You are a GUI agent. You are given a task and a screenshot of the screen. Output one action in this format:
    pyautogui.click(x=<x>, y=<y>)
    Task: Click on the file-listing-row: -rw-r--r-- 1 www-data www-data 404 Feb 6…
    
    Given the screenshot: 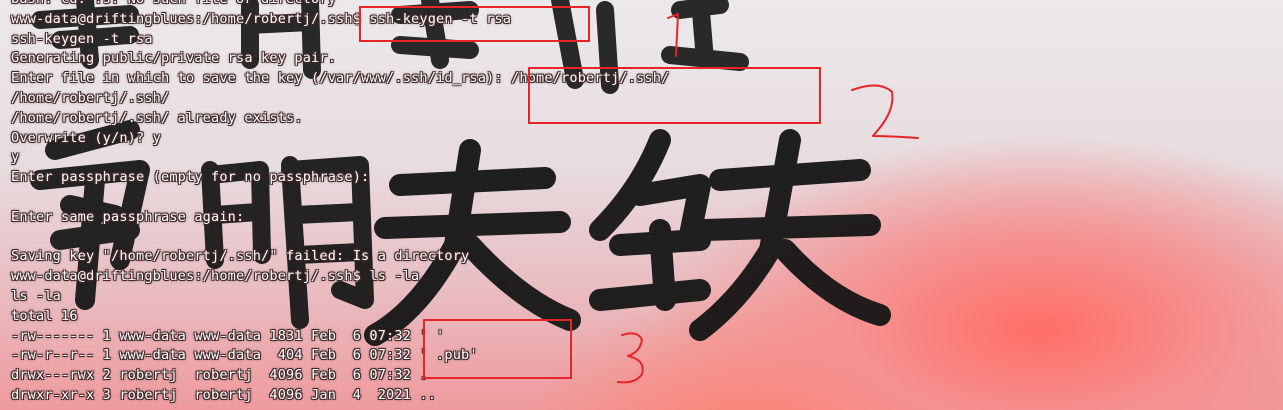 What is the action you would take?
    pyautogui.click(x=244, y=355)
    